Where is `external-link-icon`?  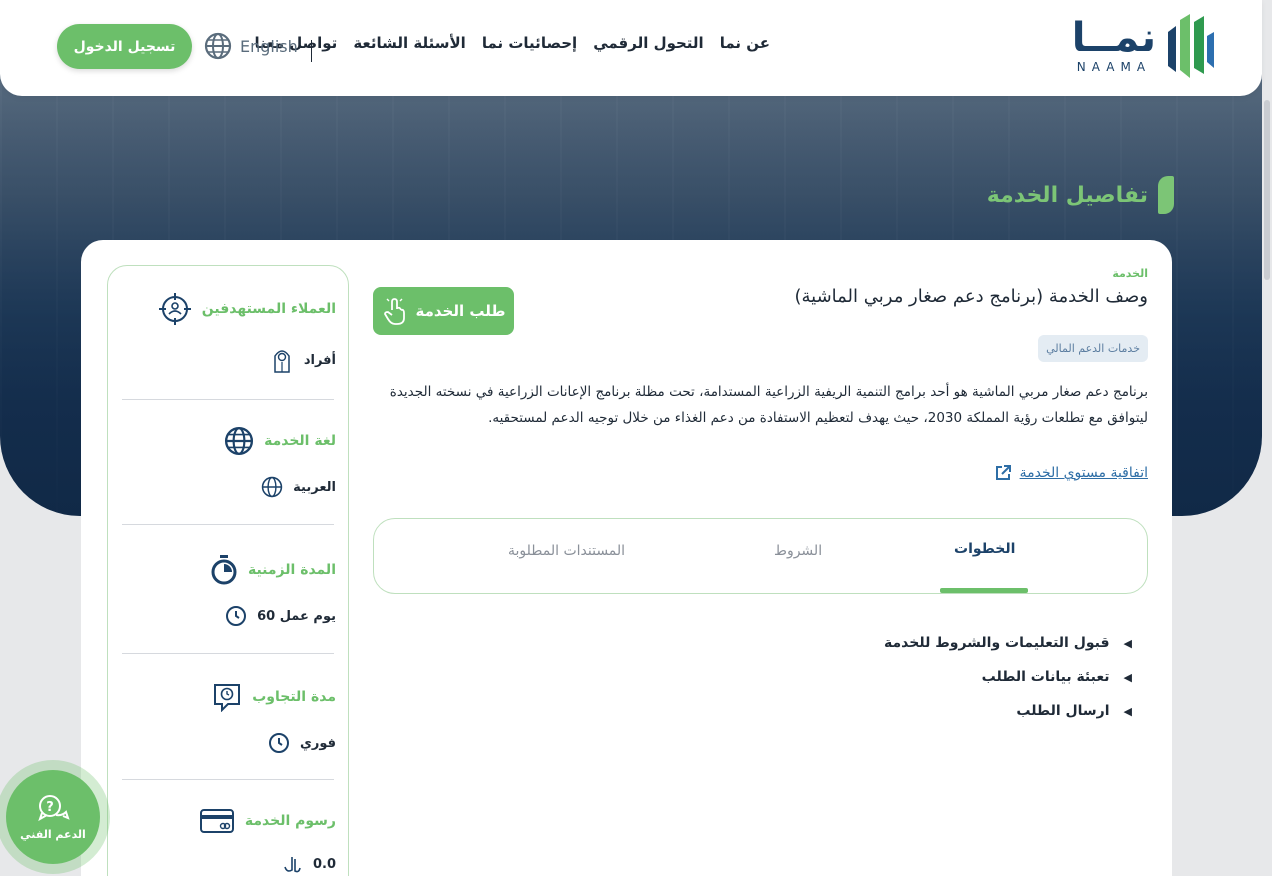
external-link-icon is located at coordinates (1003, 472).